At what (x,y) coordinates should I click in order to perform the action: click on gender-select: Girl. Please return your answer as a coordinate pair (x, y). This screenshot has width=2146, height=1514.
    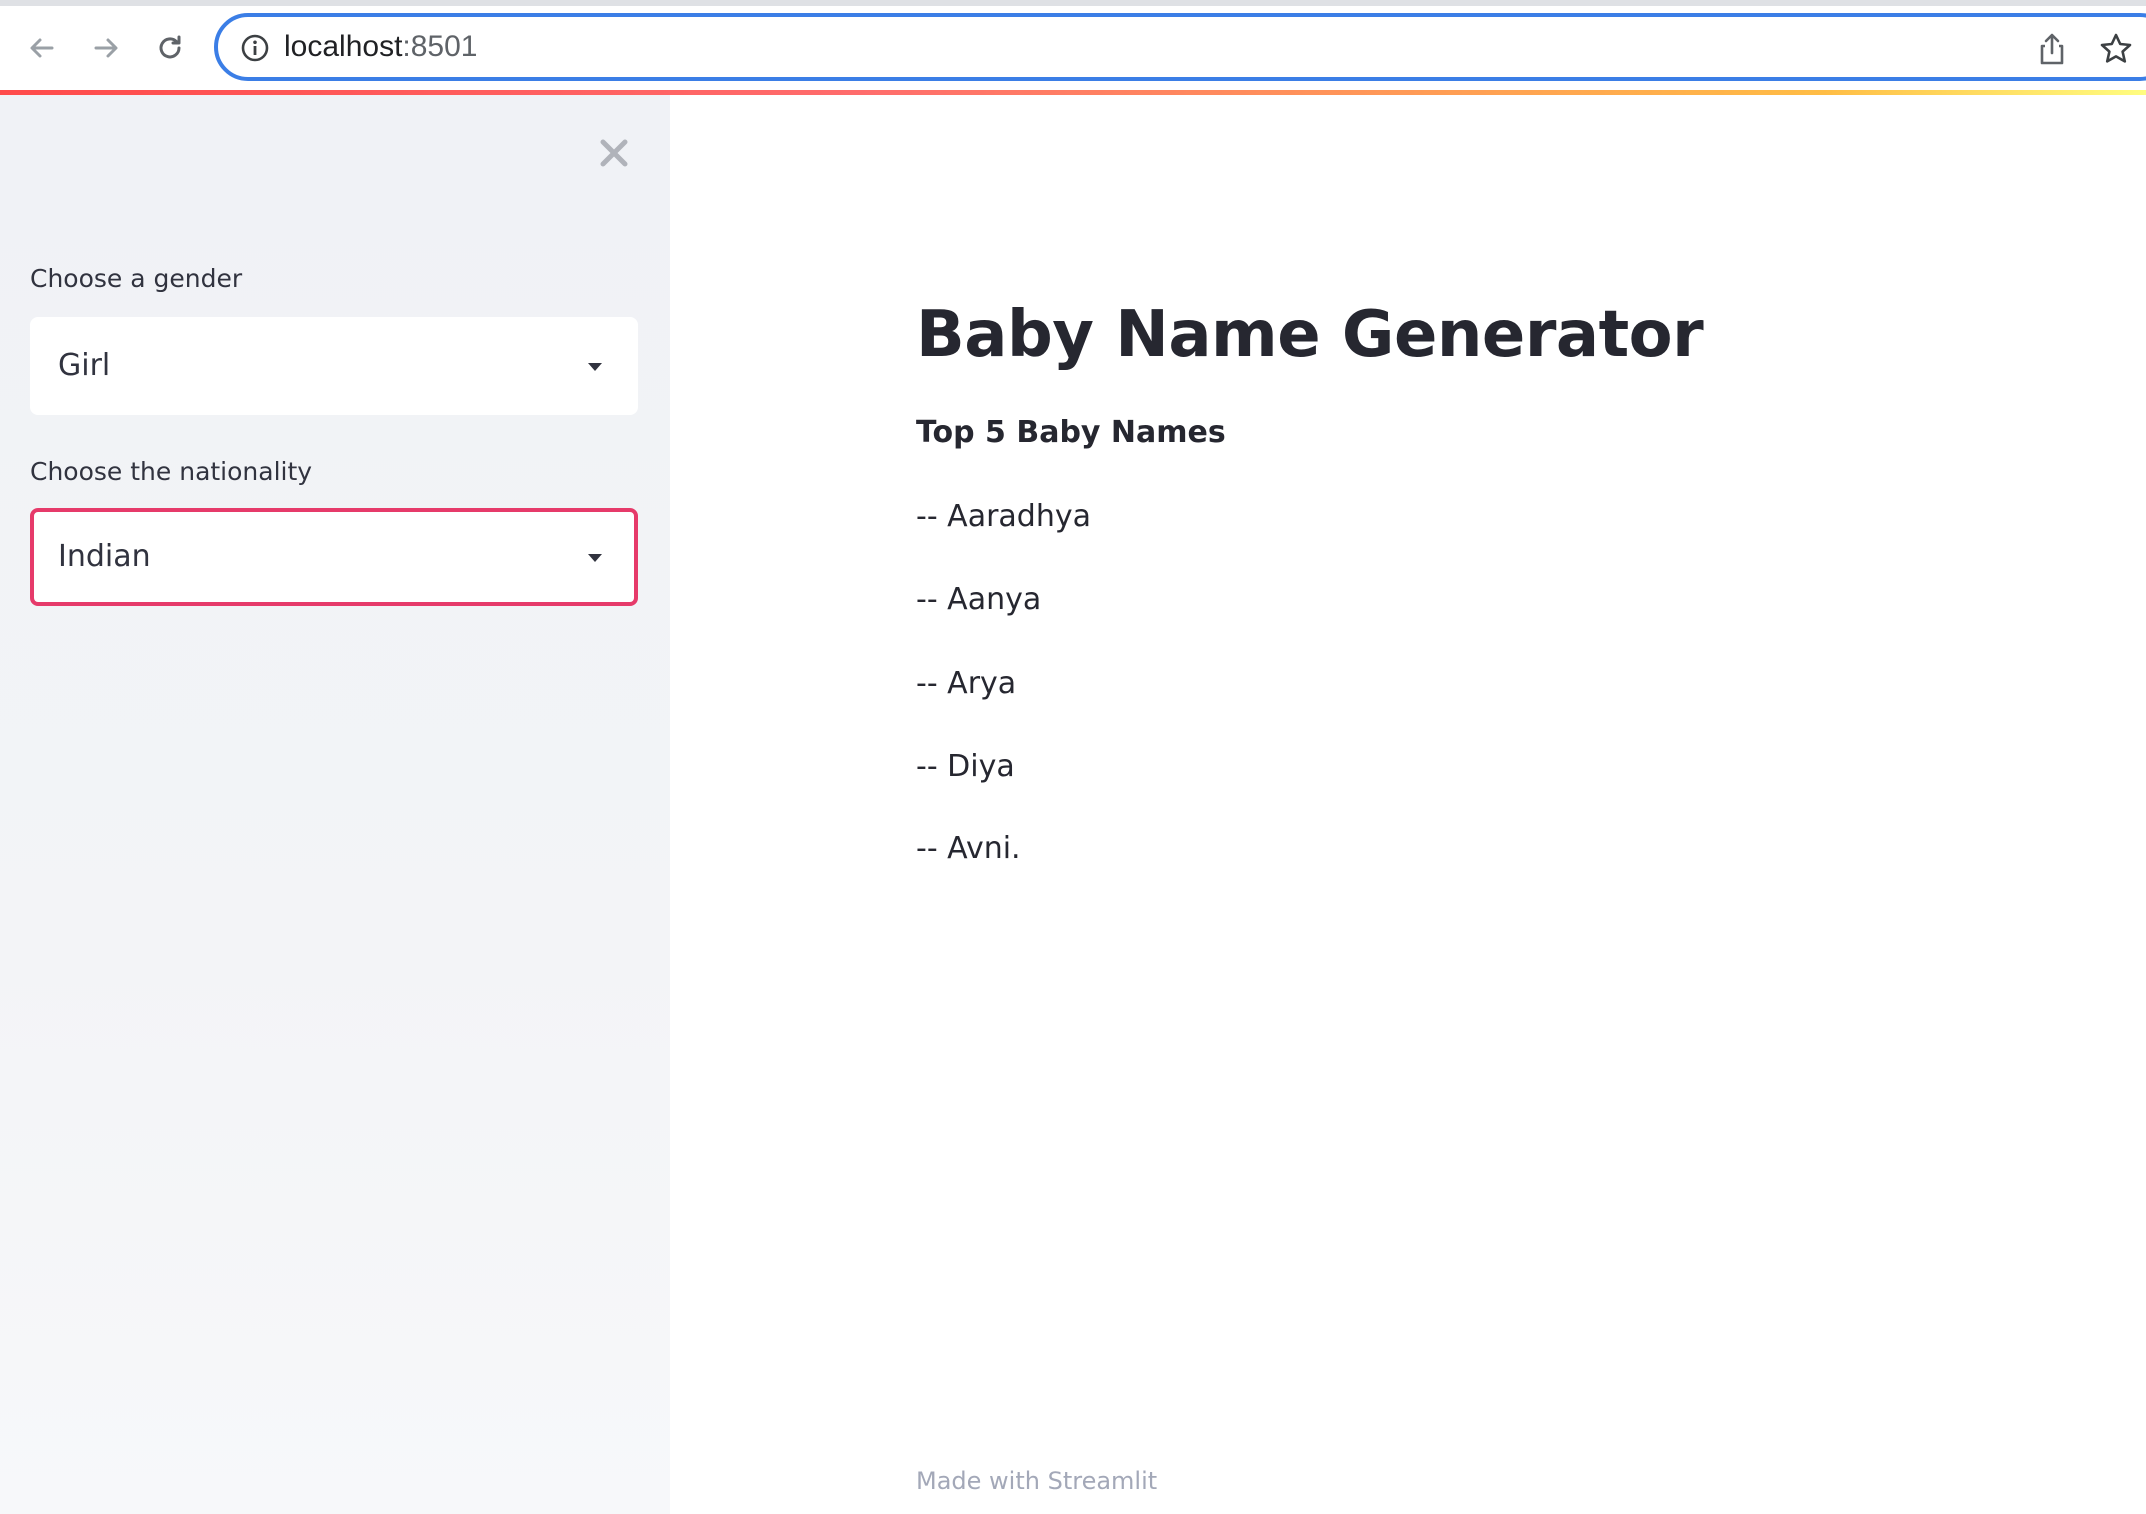
    Looking at the image, I should click on (334, 366).